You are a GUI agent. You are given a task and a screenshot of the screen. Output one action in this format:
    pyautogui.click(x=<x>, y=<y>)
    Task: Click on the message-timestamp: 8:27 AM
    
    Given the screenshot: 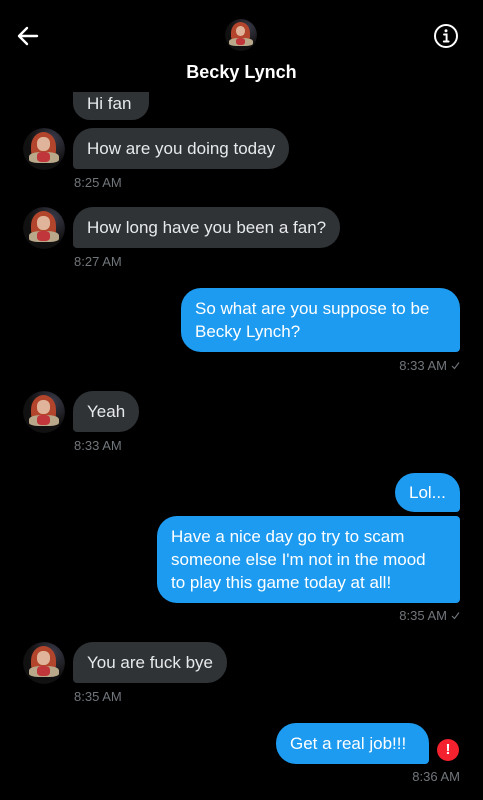 What is the action you would take?
    pyautogui.click(x=98, y=261)
    